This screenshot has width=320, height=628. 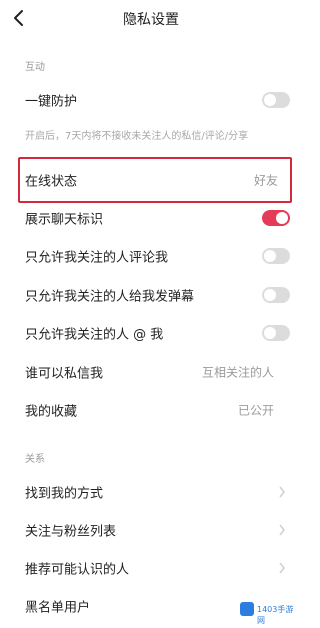 What do you see at coordinates (275, 615) in the screenshot?
I see `watermark-text: 1403手游网` at bounding box center [275, 615].